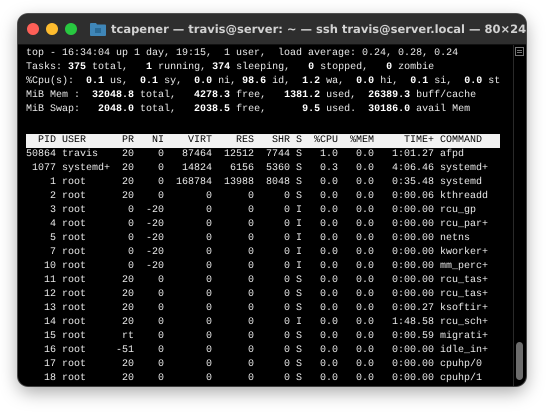 This screenshot has width=548, height=419. I want to click on table-cell-text: systemd+, so click(464, 169).